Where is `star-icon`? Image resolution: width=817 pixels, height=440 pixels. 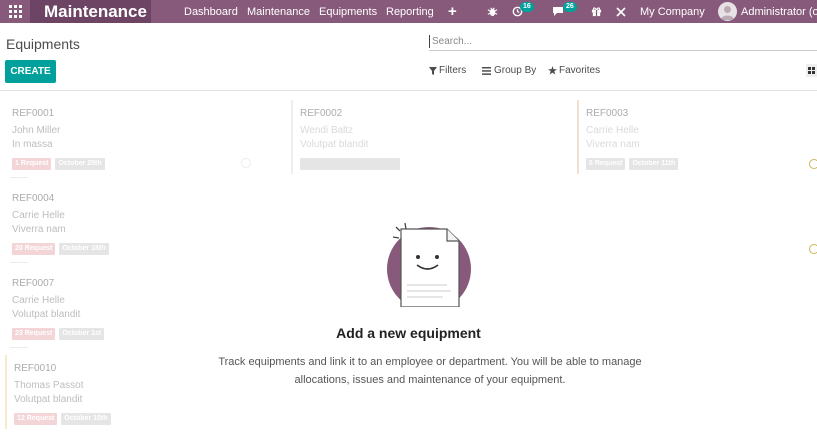
star-icon is located at coordinates (552, 70).